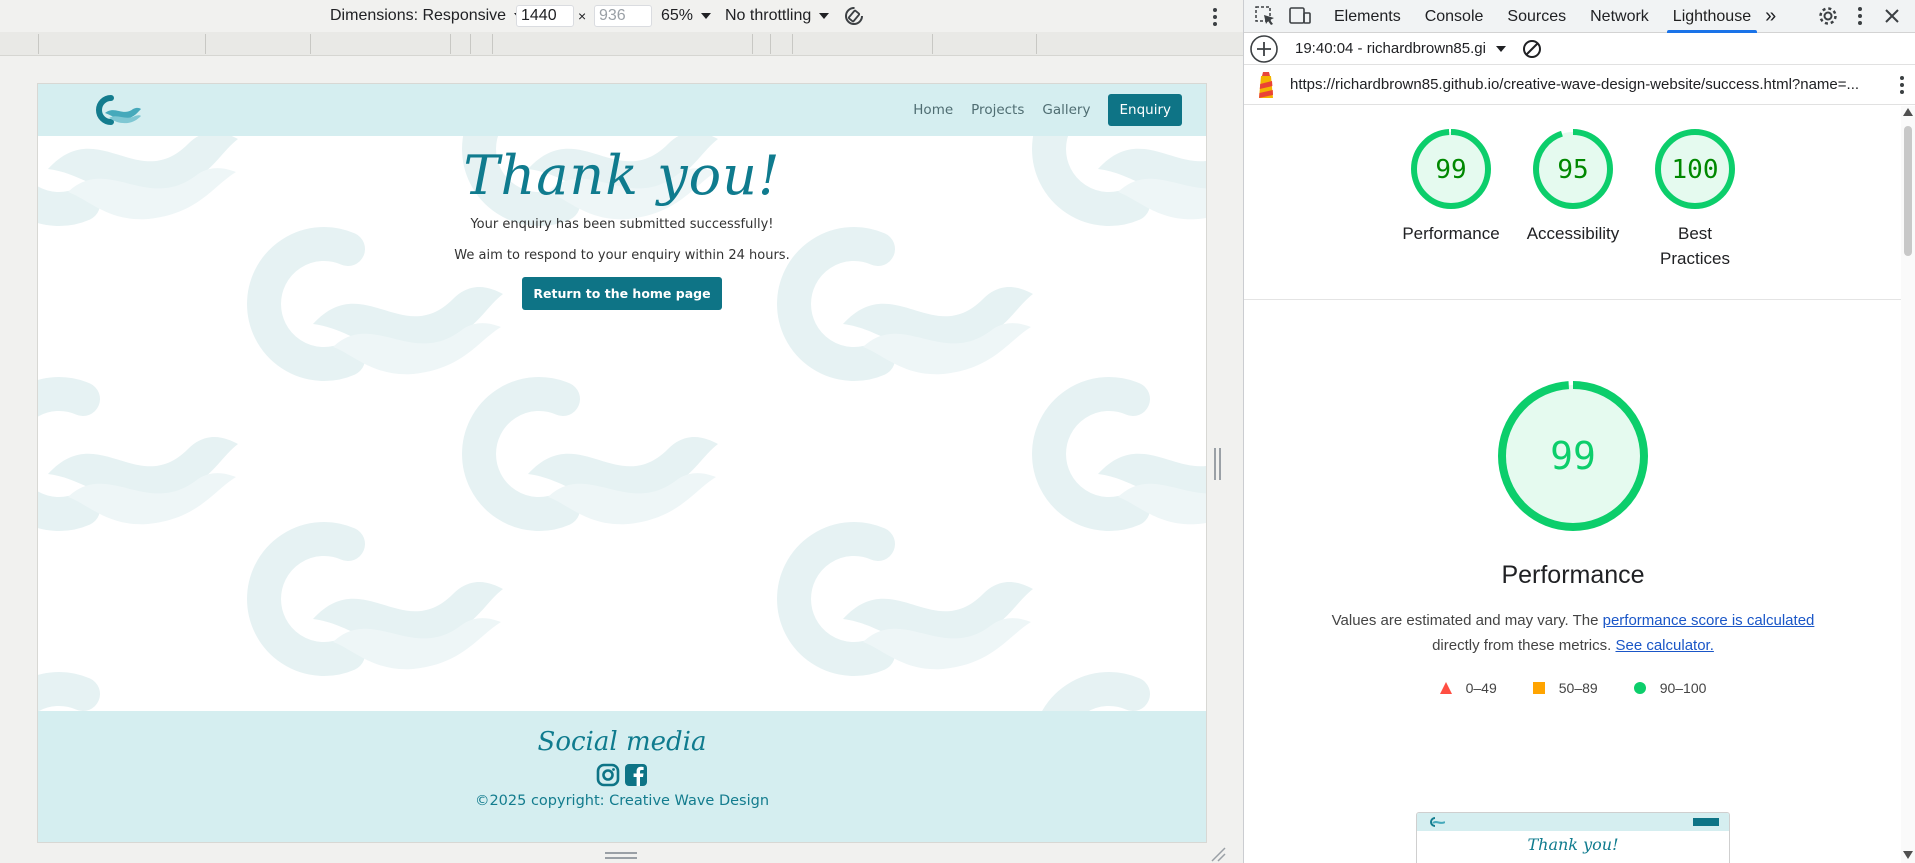 This screenshot has width=1915, height=863. Describe the element at coordinates (1536, 16) in the screenshot. I see `tab-sources: Sources` at that location.